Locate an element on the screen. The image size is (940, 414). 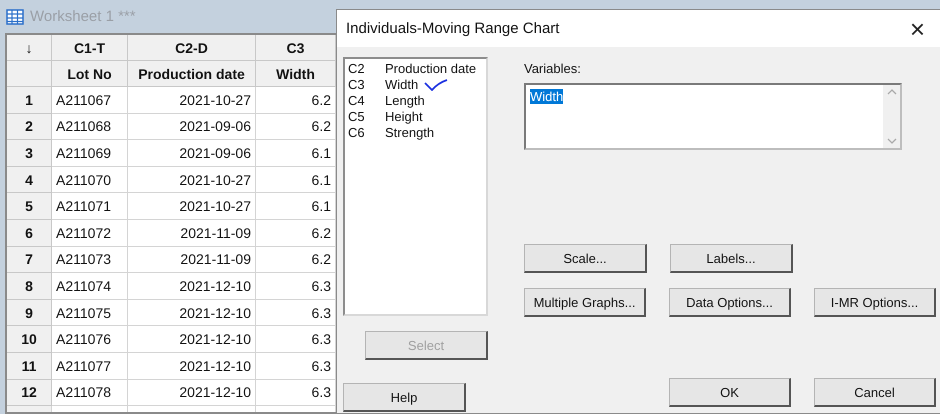
table-cell: A211071 is located at coordinates (90, 206).